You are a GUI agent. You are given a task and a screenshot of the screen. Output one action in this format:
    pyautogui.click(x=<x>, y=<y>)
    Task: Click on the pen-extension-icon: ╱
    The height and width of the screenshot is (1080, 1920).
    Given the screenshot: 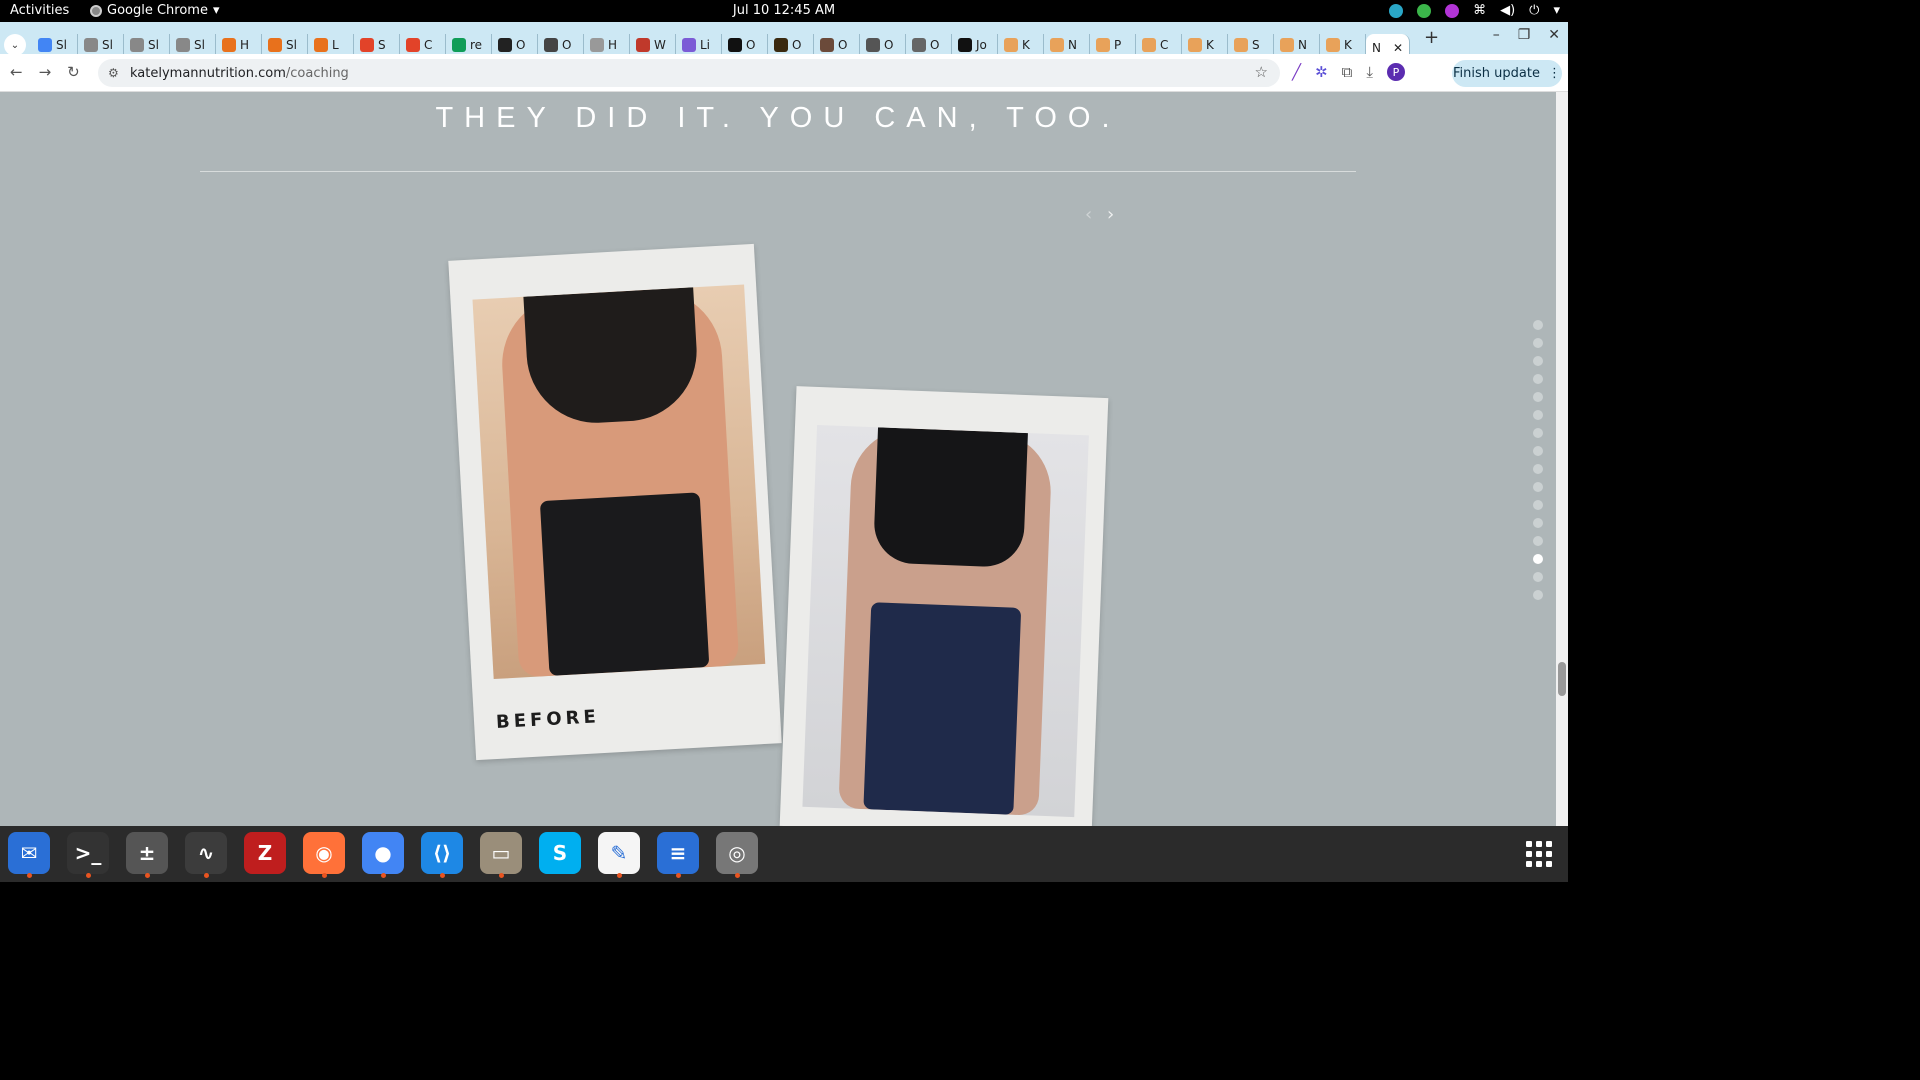 What is the action you would take?
    pyautogui.click(x=1296, y=72)
    